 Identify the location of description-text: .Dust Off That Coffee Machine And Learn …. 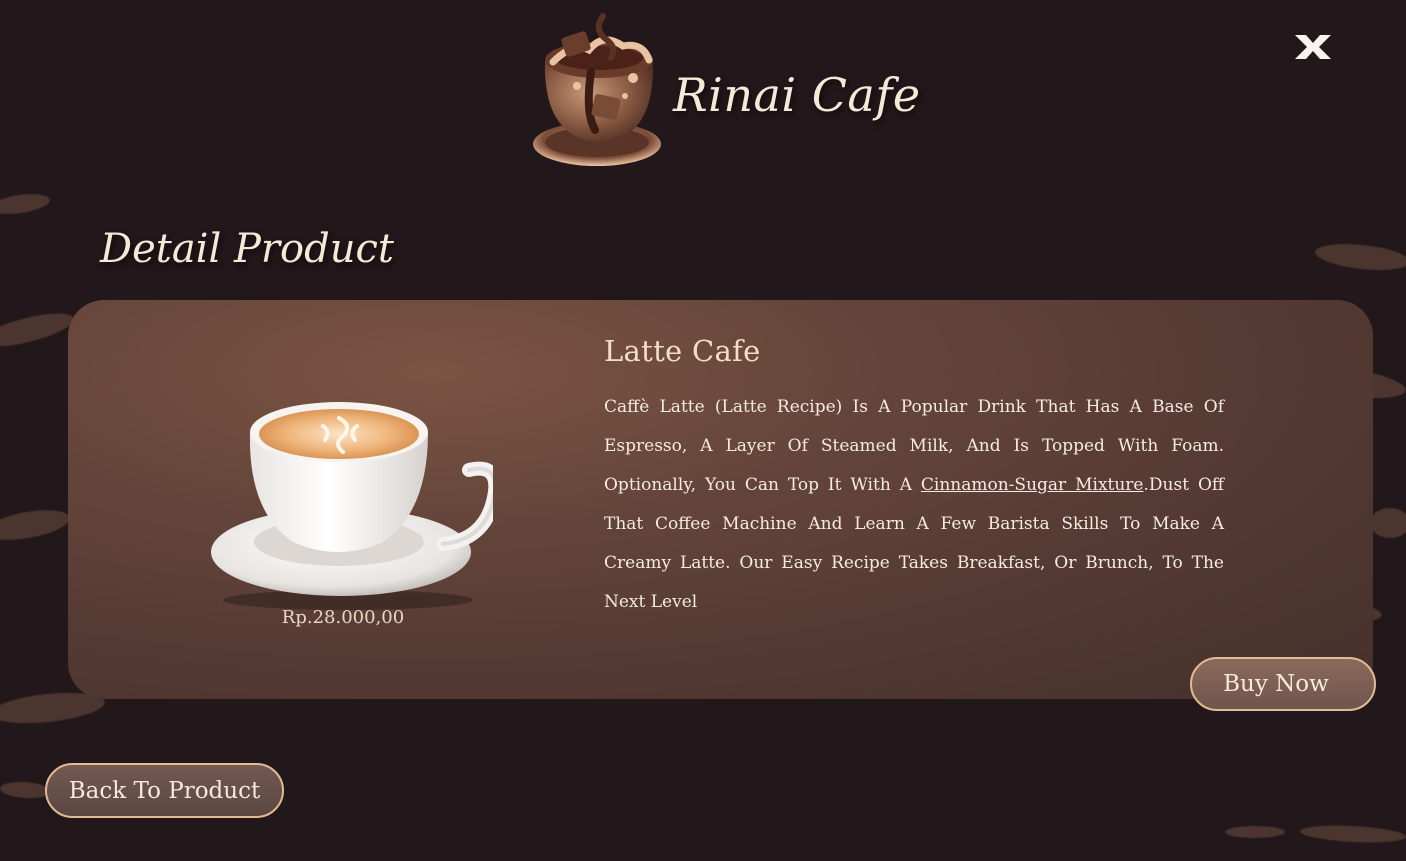
(914, 543).